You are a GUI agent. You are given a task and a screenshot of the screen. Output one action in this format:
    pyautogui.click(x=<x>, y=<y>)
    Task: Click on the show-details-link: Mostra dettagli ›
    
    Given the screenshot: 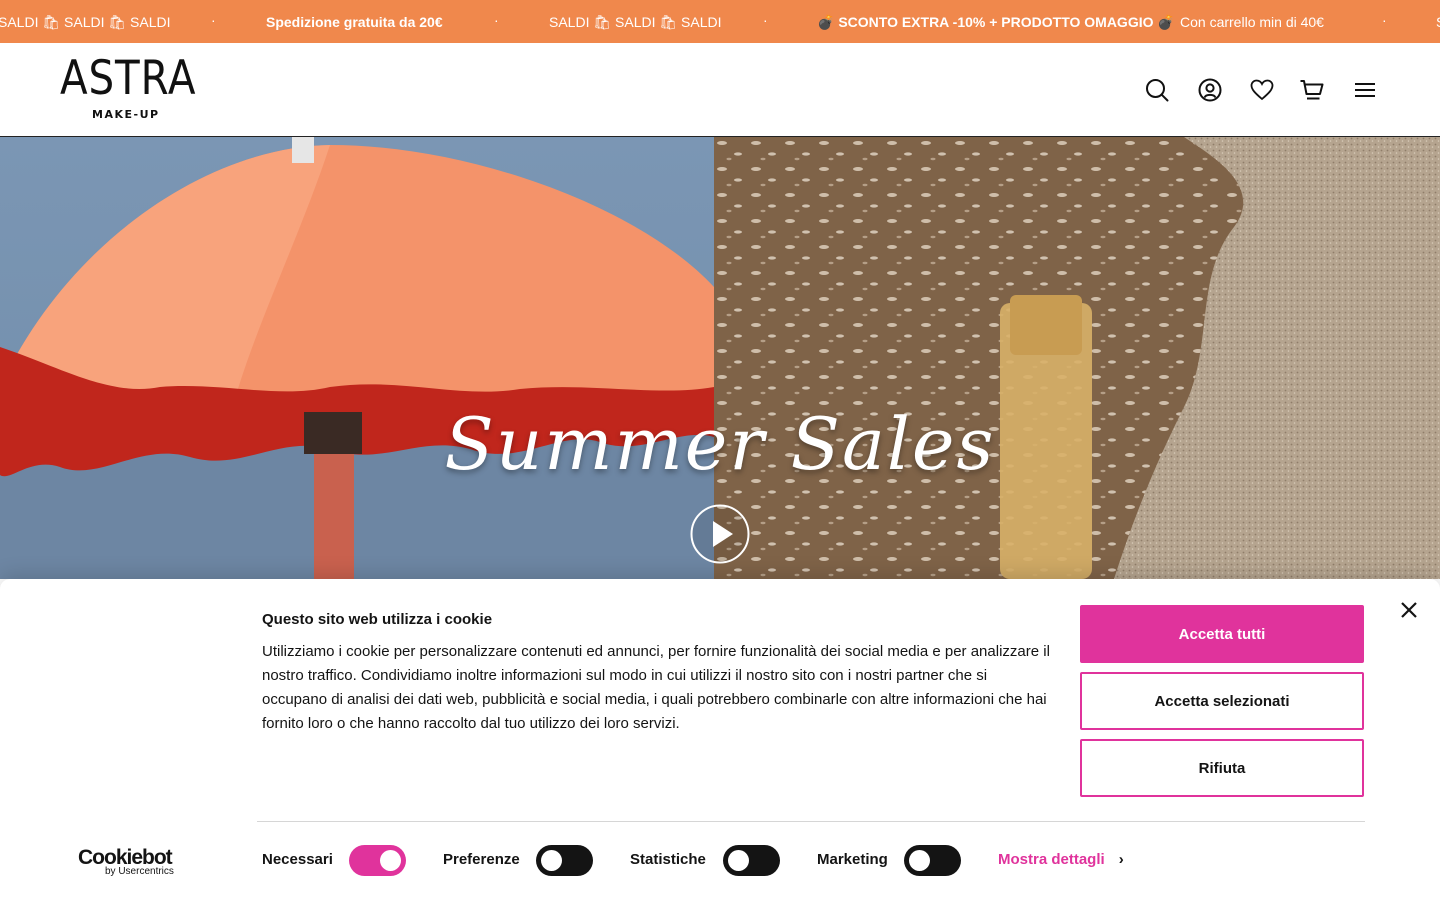 What is the action you would take?
    pyautogui.click(x=1061, y=859)
    